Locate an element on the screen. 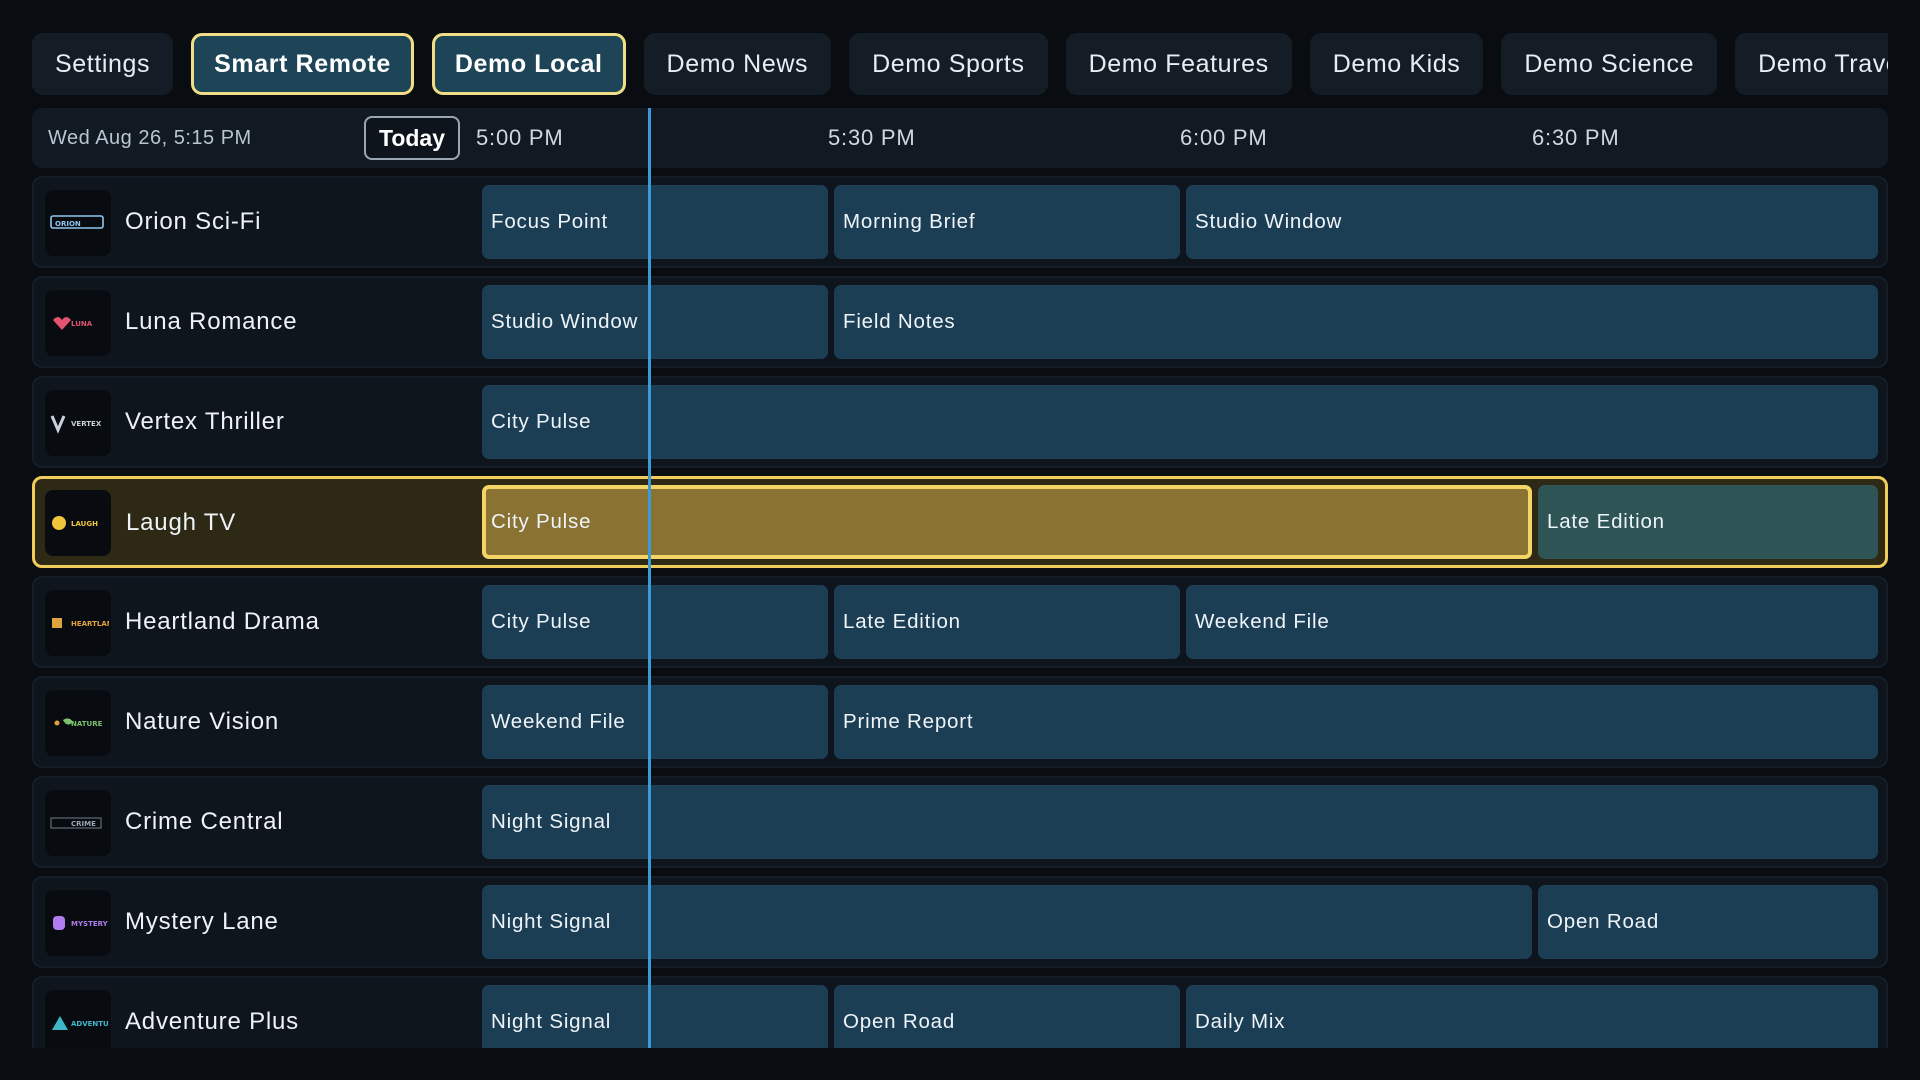  heartland-logo-icon: HEARTLAND is located at coordinates (78, 623).